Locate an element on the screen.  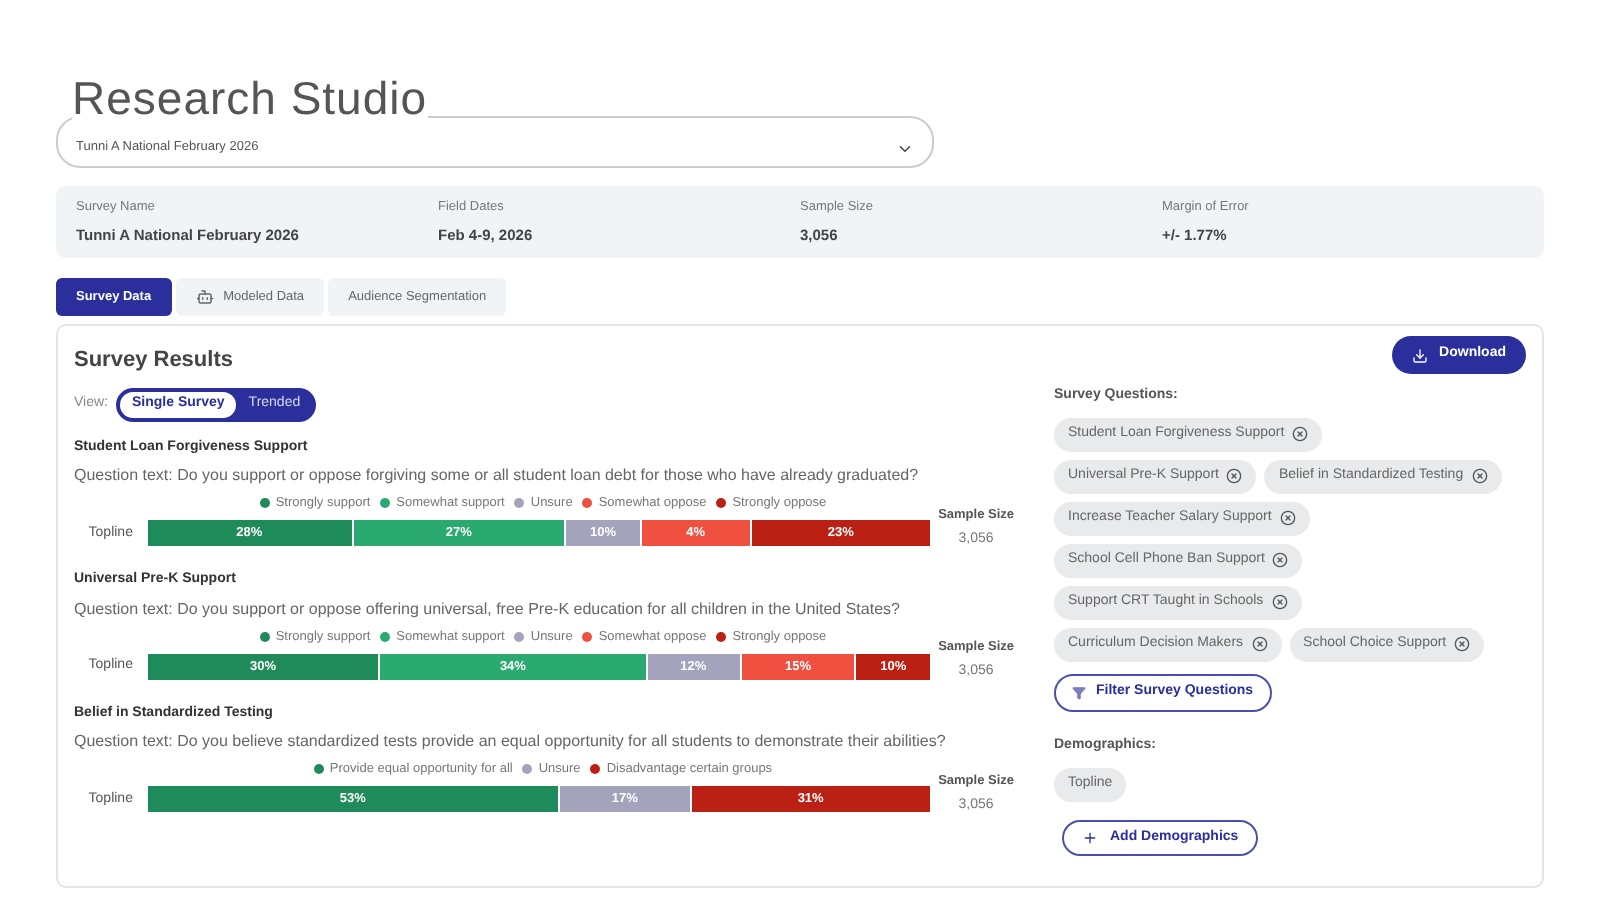
plus-icon is located at coordinates (1090, 838).